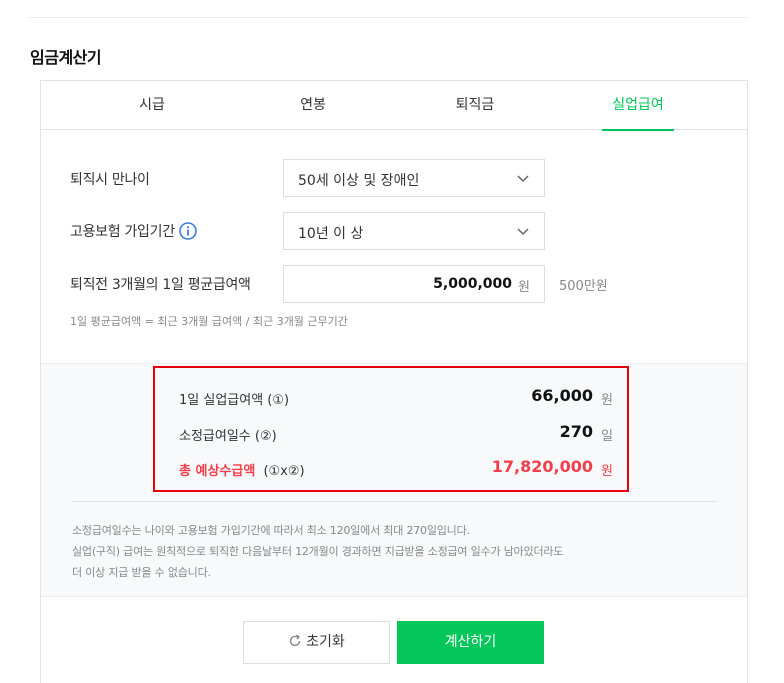  What do you see at coordinates (313, 105) in the screenshot?
I see `tab-annual: 연봉` at bounding box center [313, 105].